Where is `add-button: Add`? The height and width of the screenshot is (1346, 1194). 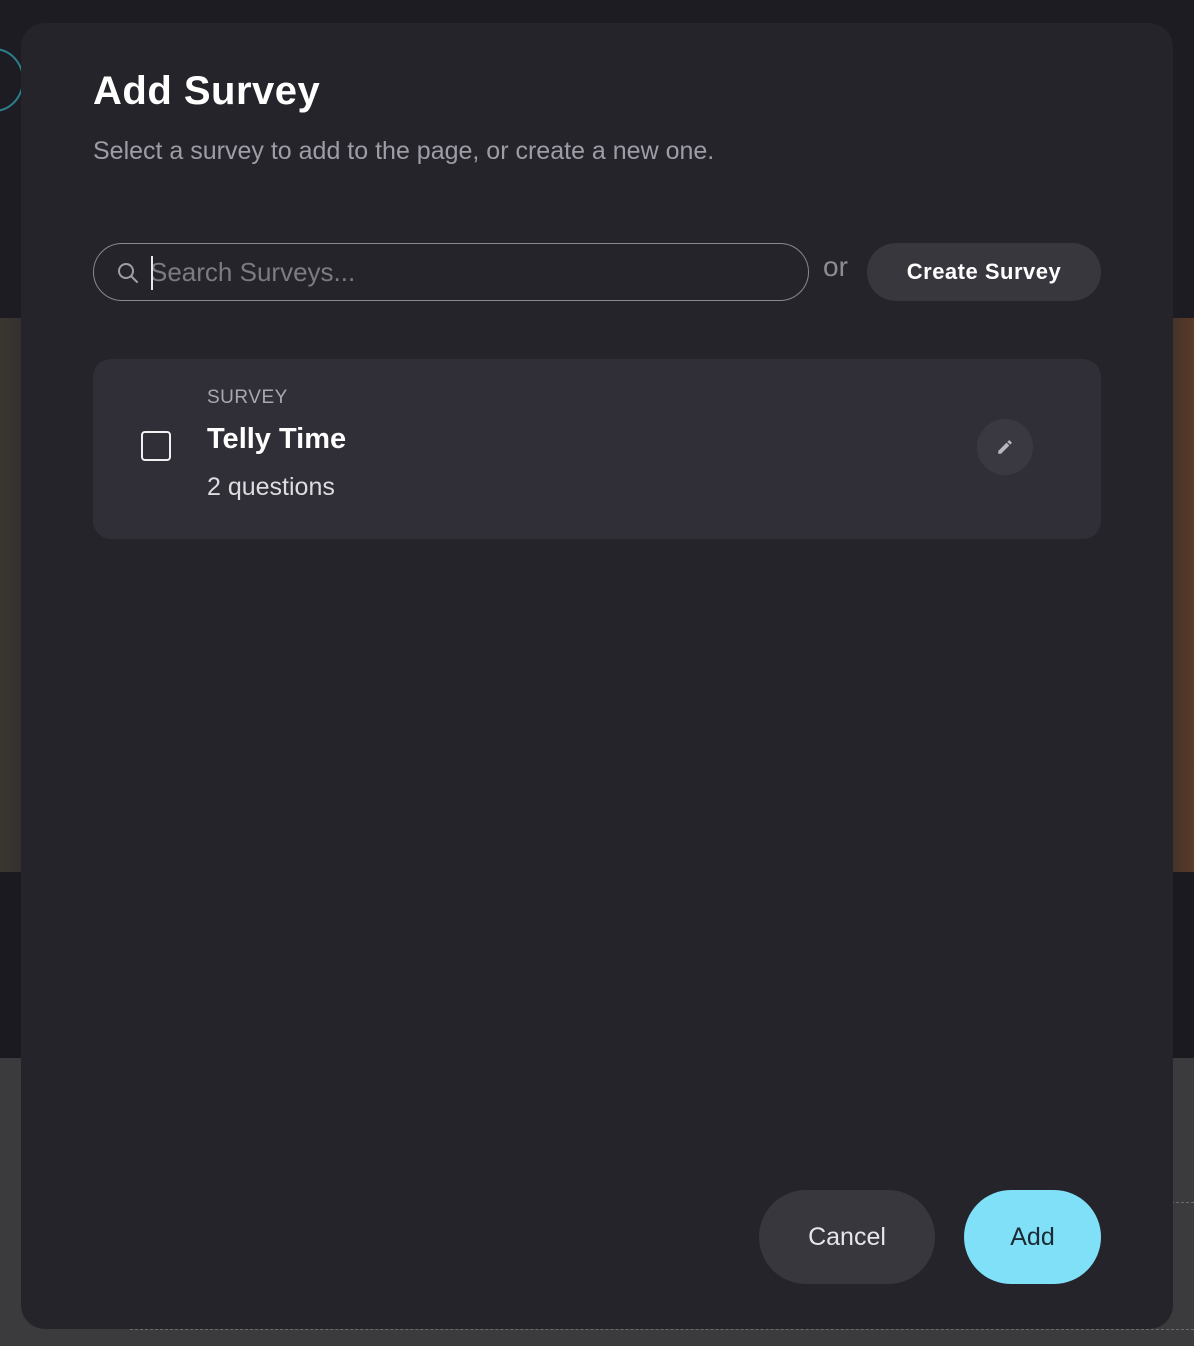
add-button: Add is located at coordinates (1032, 1237).